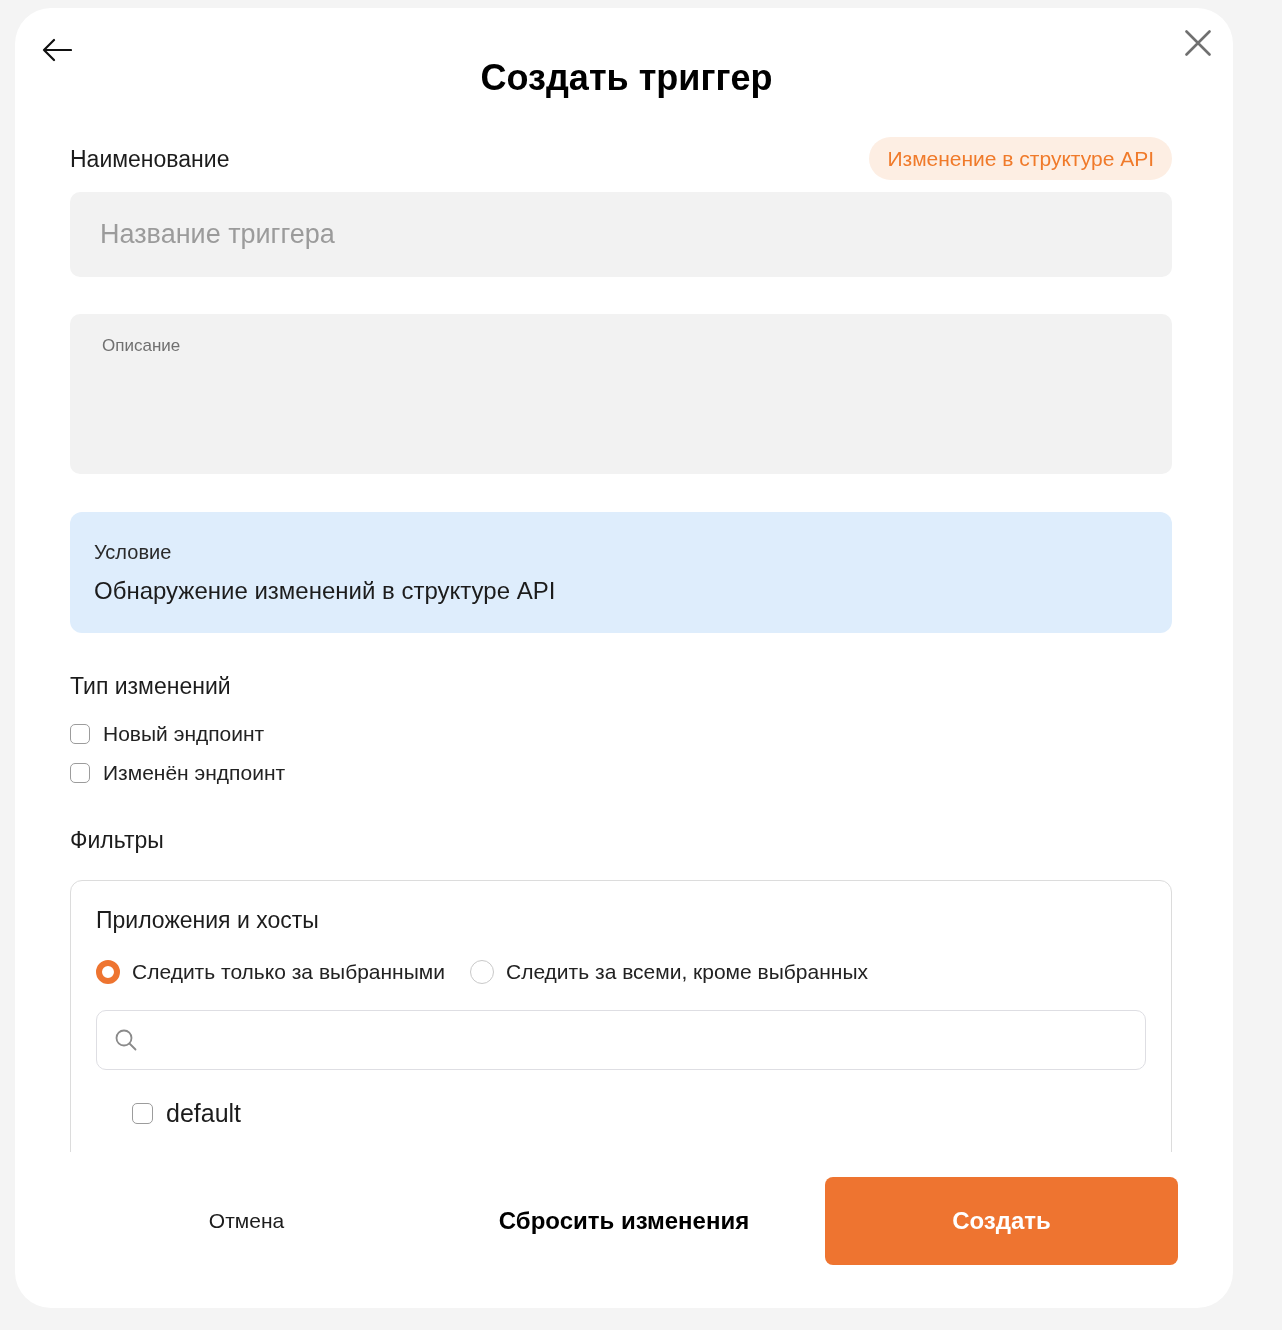 Image resolution: width=1282 pixels, height=1330 pixels. I want to click on radio-label: Следить только за выбранными, so click(288, 972).